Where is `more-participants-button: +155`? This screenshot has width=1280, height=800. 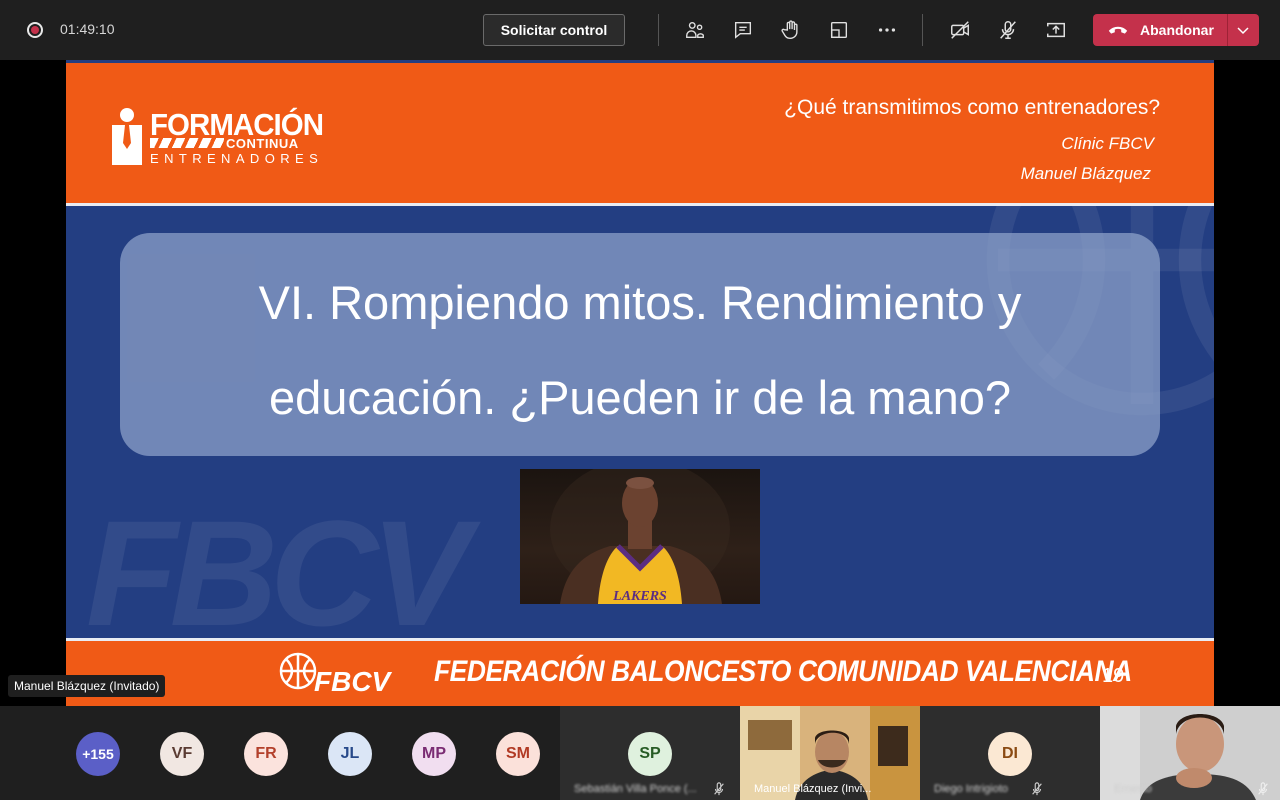 more-participants-button: +155 is located at coordinates (98, 754).